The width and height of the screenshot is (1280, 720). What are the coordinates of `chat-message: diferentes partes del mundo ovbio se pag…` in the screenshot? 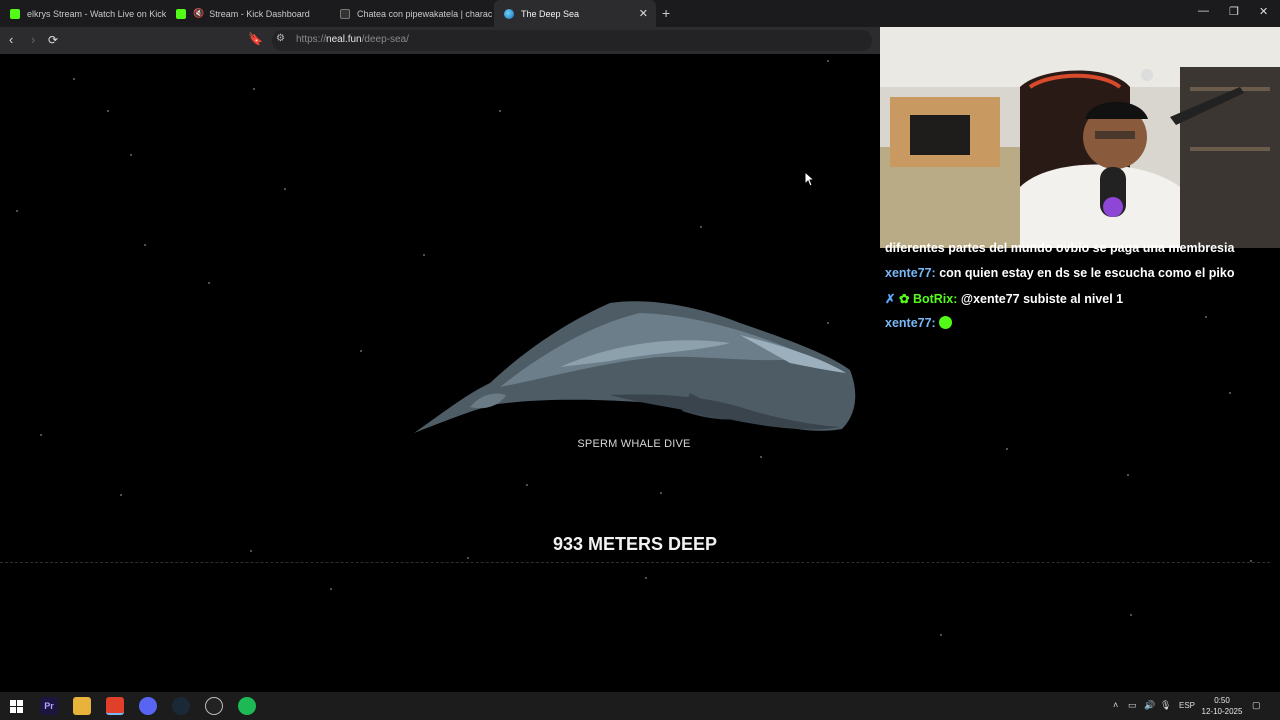 It's located at (1059, 248).